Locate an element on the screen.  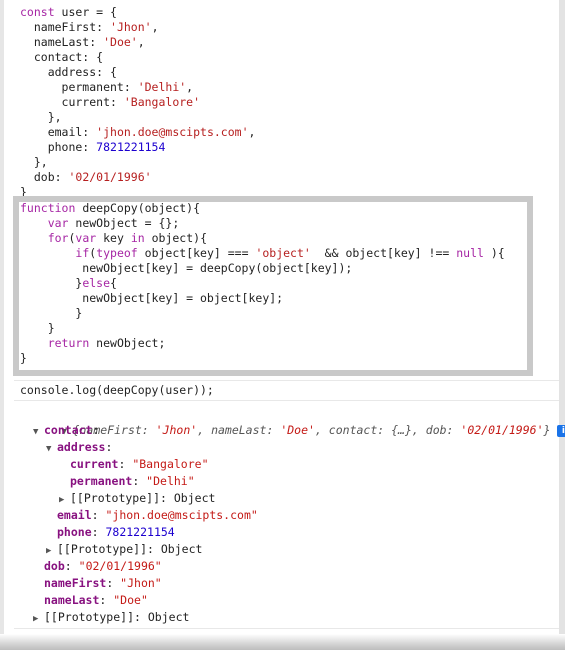
code-token: 'object' is located at coordinates (283, 253).